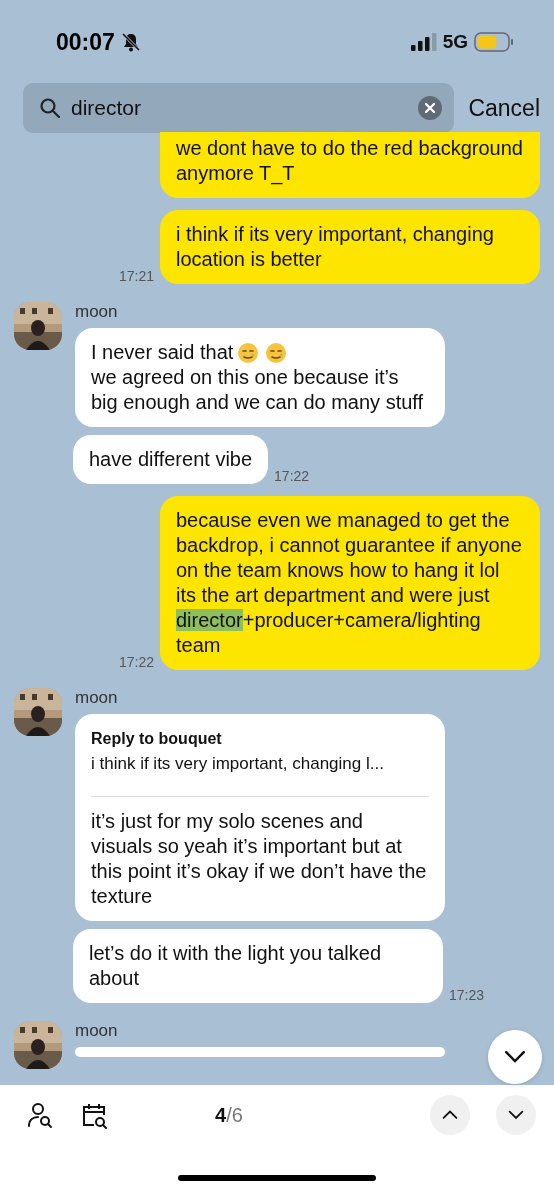 This screenshot has height=1200, width=554. What do you see at coordinates (467, 995) in the screenshot?
I see `message-time: 17:23` at bounding box center [467, 995].